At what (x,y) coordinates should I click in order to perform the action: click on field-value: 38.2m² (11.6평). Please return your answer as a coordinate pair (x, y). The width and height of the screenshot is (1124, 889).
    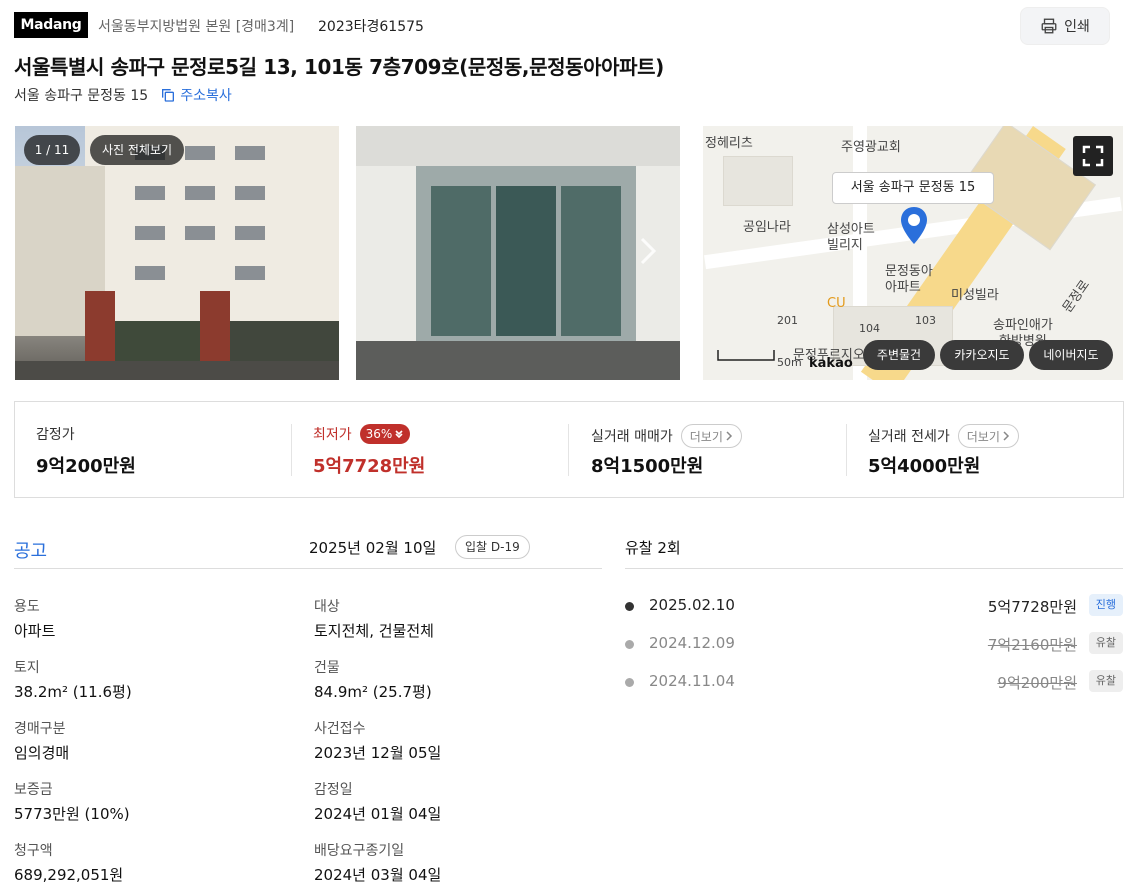
    Looking at the image, I should click on (73, 692).